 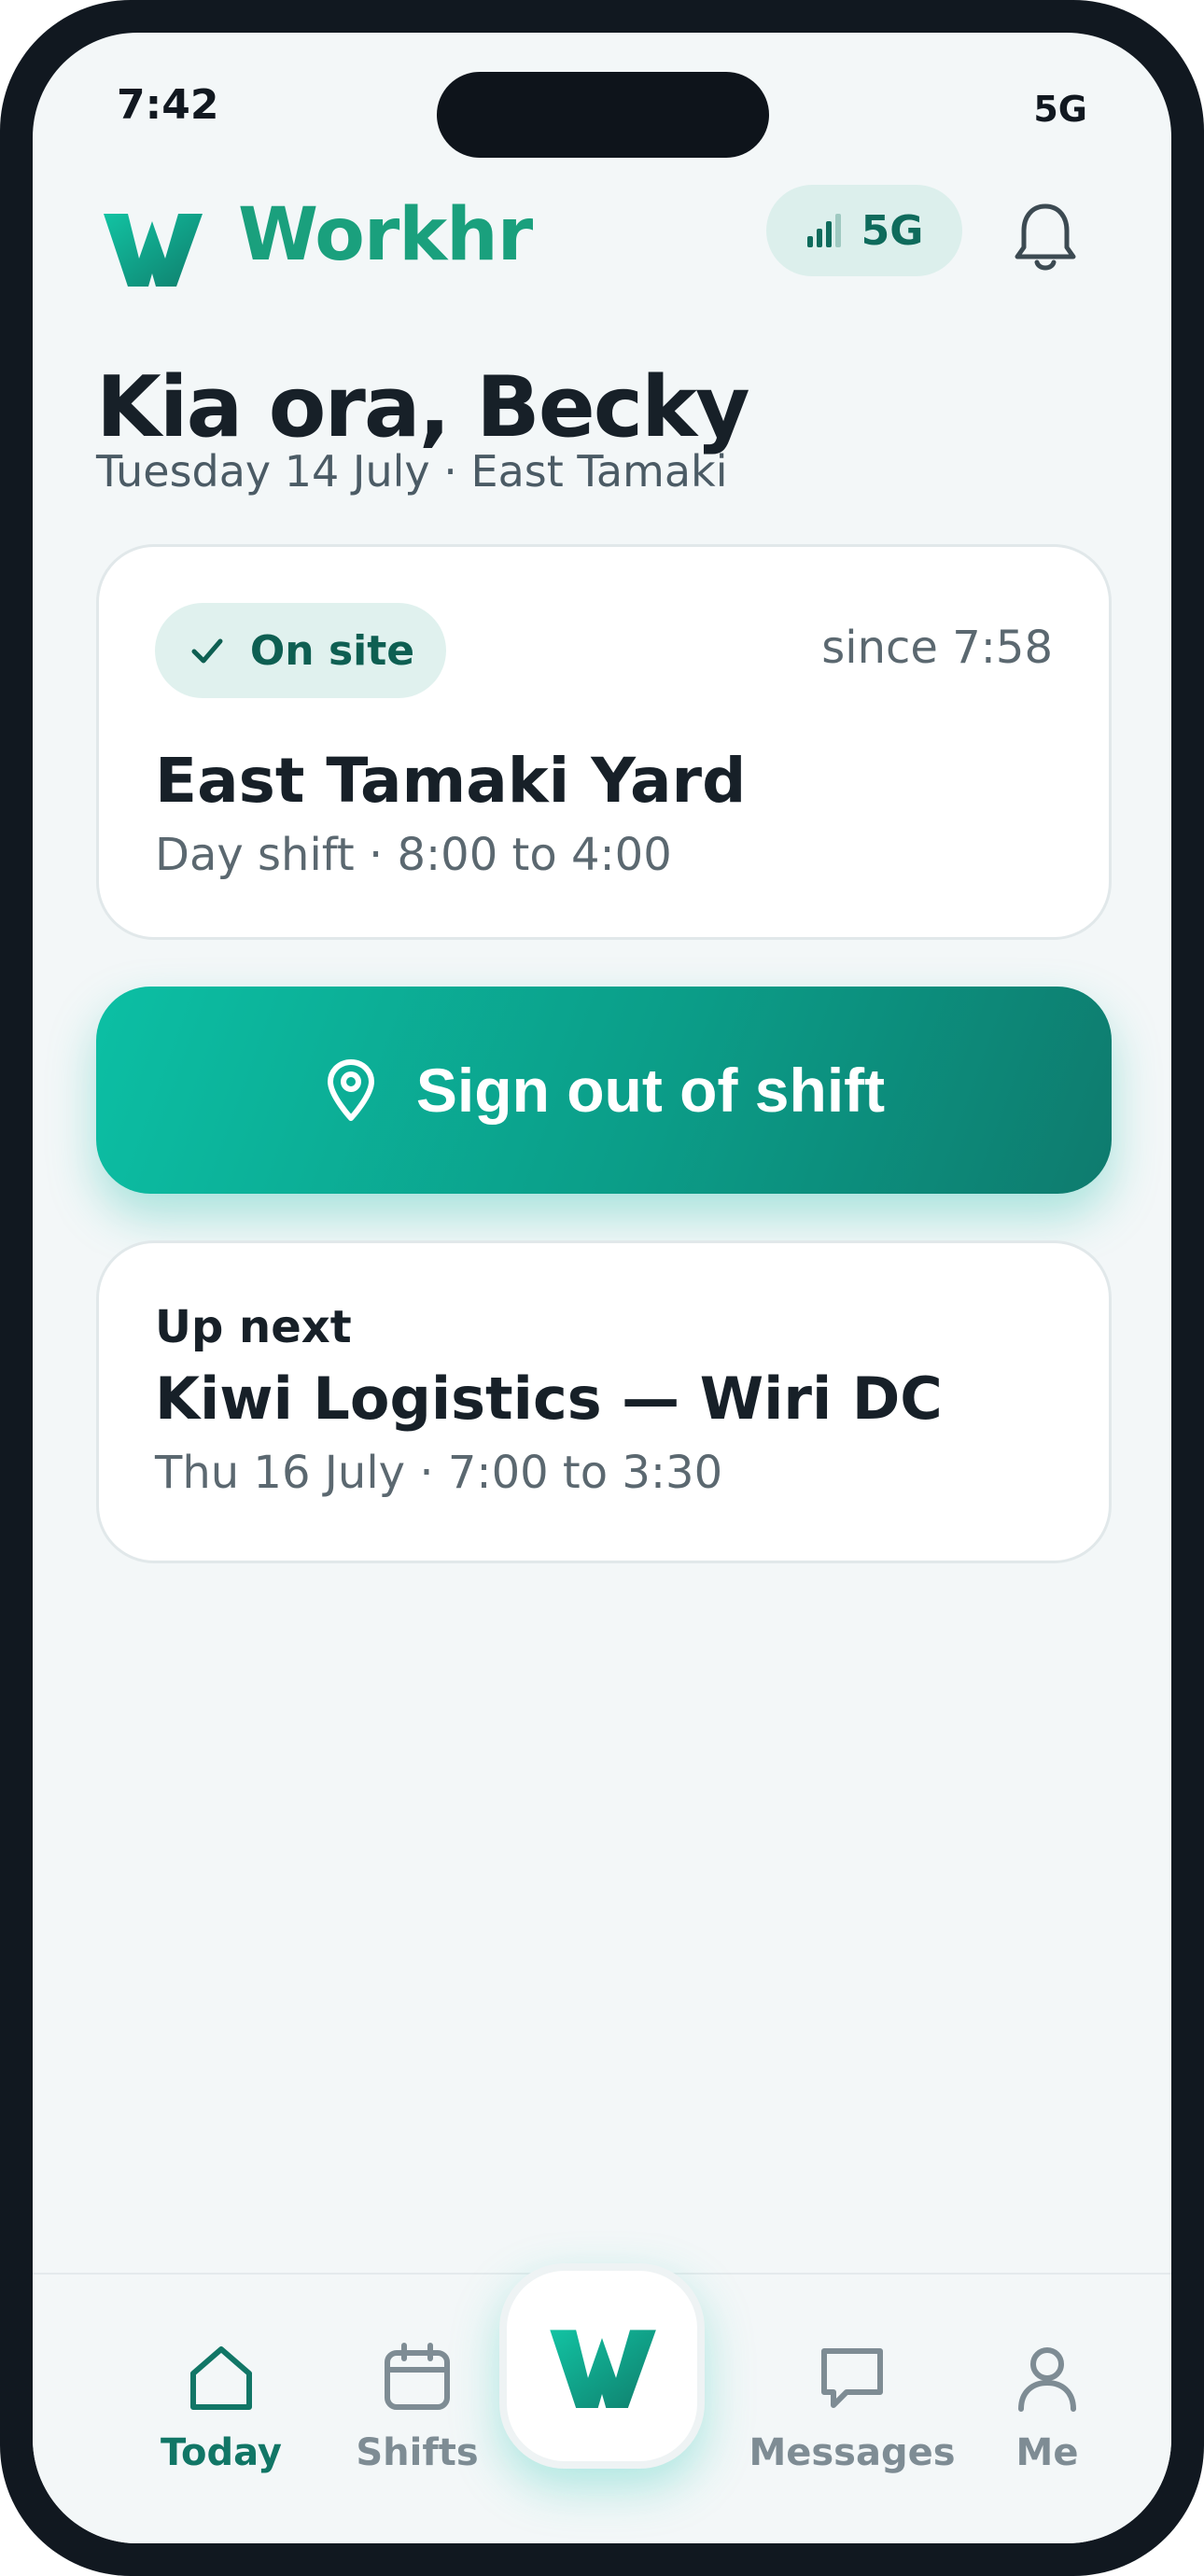 I want to click on tab-messages: Messages, so click(x=852, y=2419).